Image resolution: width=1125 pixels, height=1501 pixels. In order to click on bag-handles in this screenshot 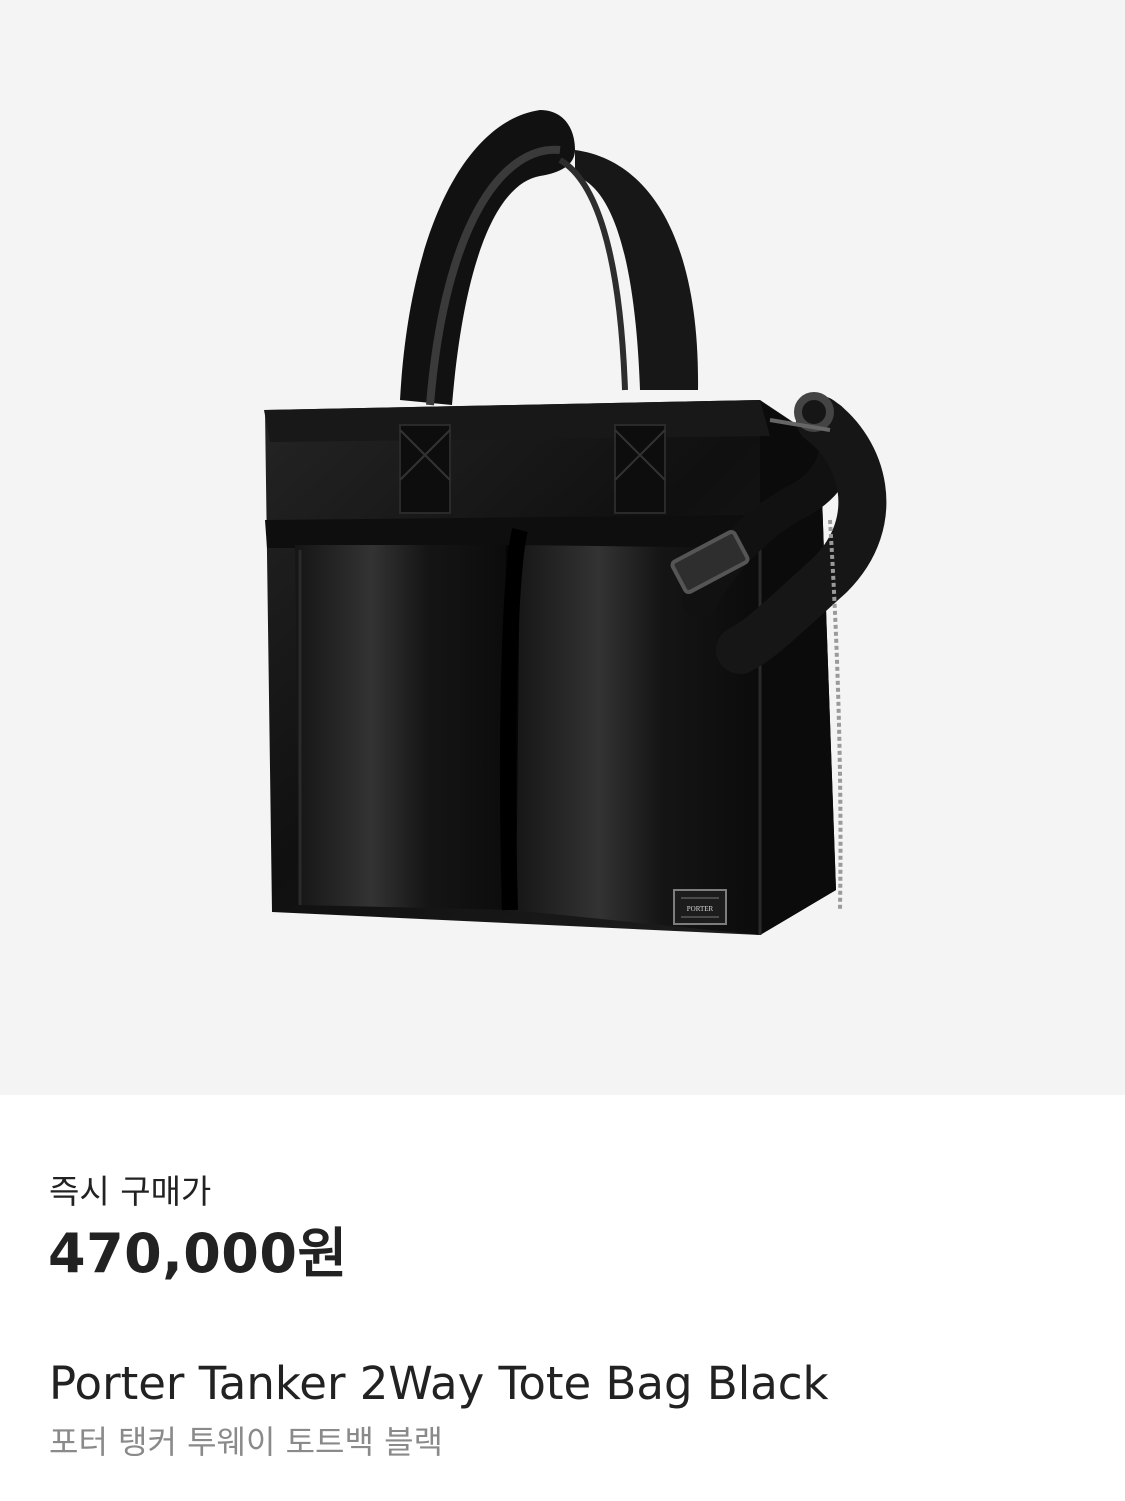, I will do `click(549, 258)`.